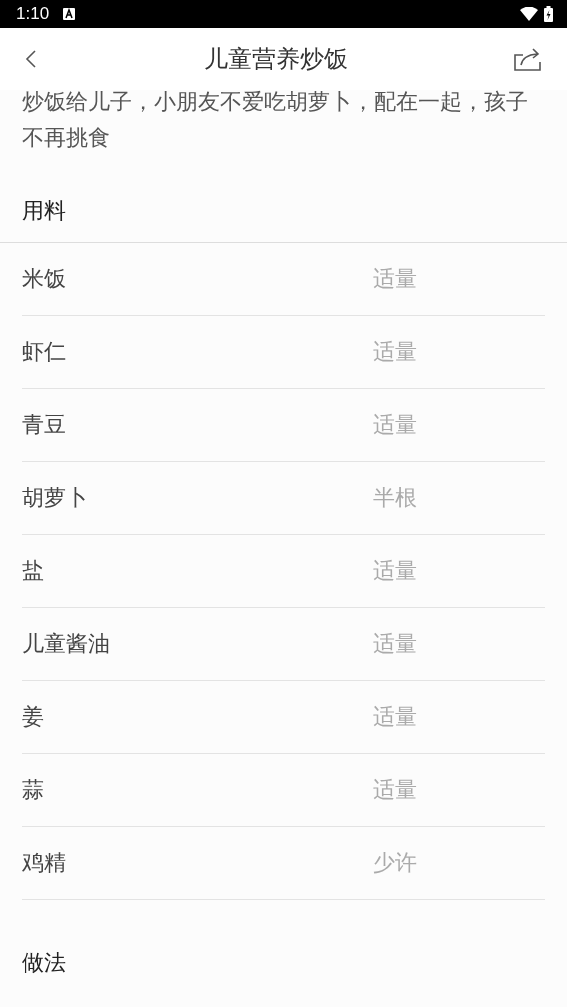 This screenshot has width=567, height=1007. I want to click on ingredient-name: 盐, so click(33, 571).